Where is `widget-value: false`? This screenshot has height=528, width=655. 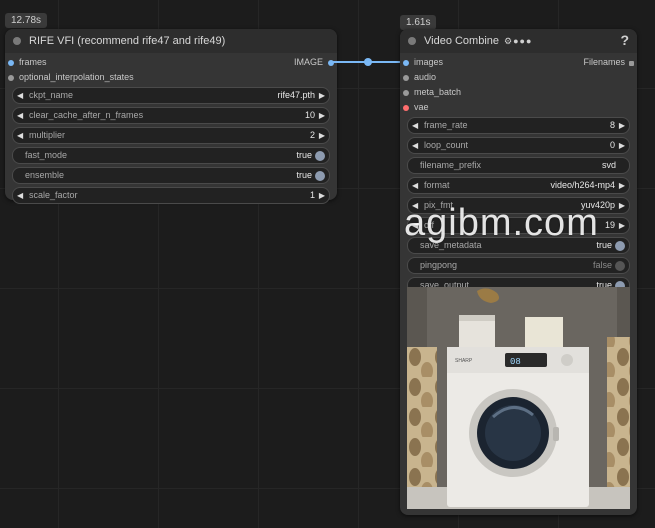 widget-value: false is located at coordinates (602, 265).